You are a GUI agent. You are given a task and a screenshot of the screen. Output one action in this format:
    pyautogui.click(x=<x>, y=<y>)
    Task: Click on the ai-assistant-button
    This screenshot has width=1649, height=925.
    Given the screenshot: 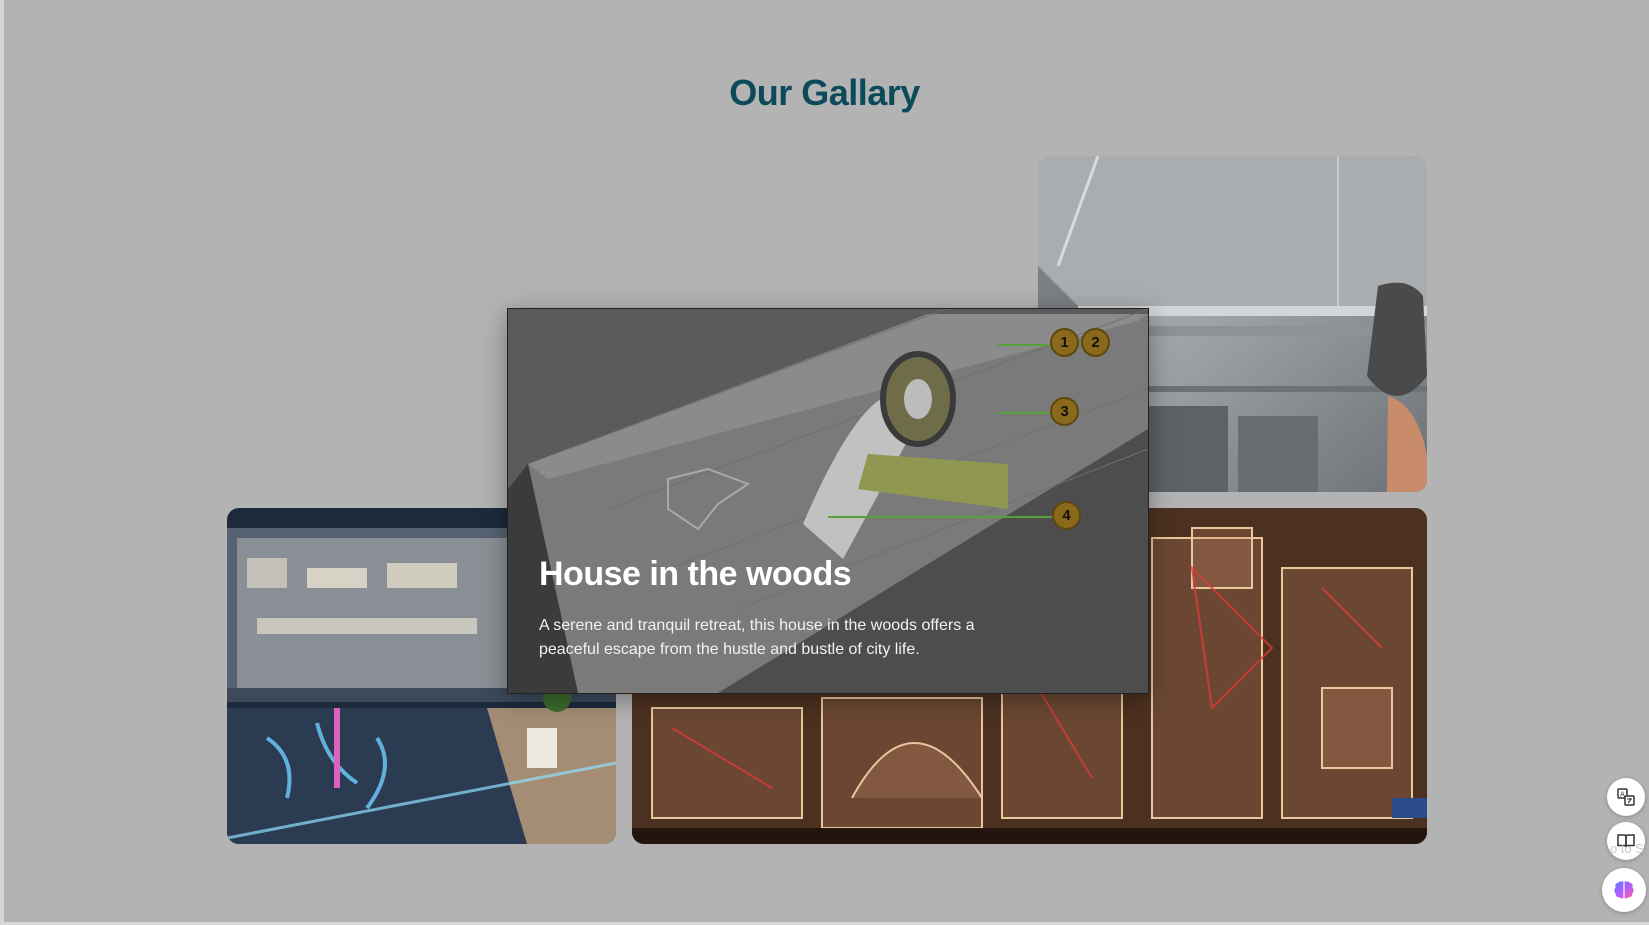 What is the action you would take?
    pyautogui.click(x=1624, y=890)
    